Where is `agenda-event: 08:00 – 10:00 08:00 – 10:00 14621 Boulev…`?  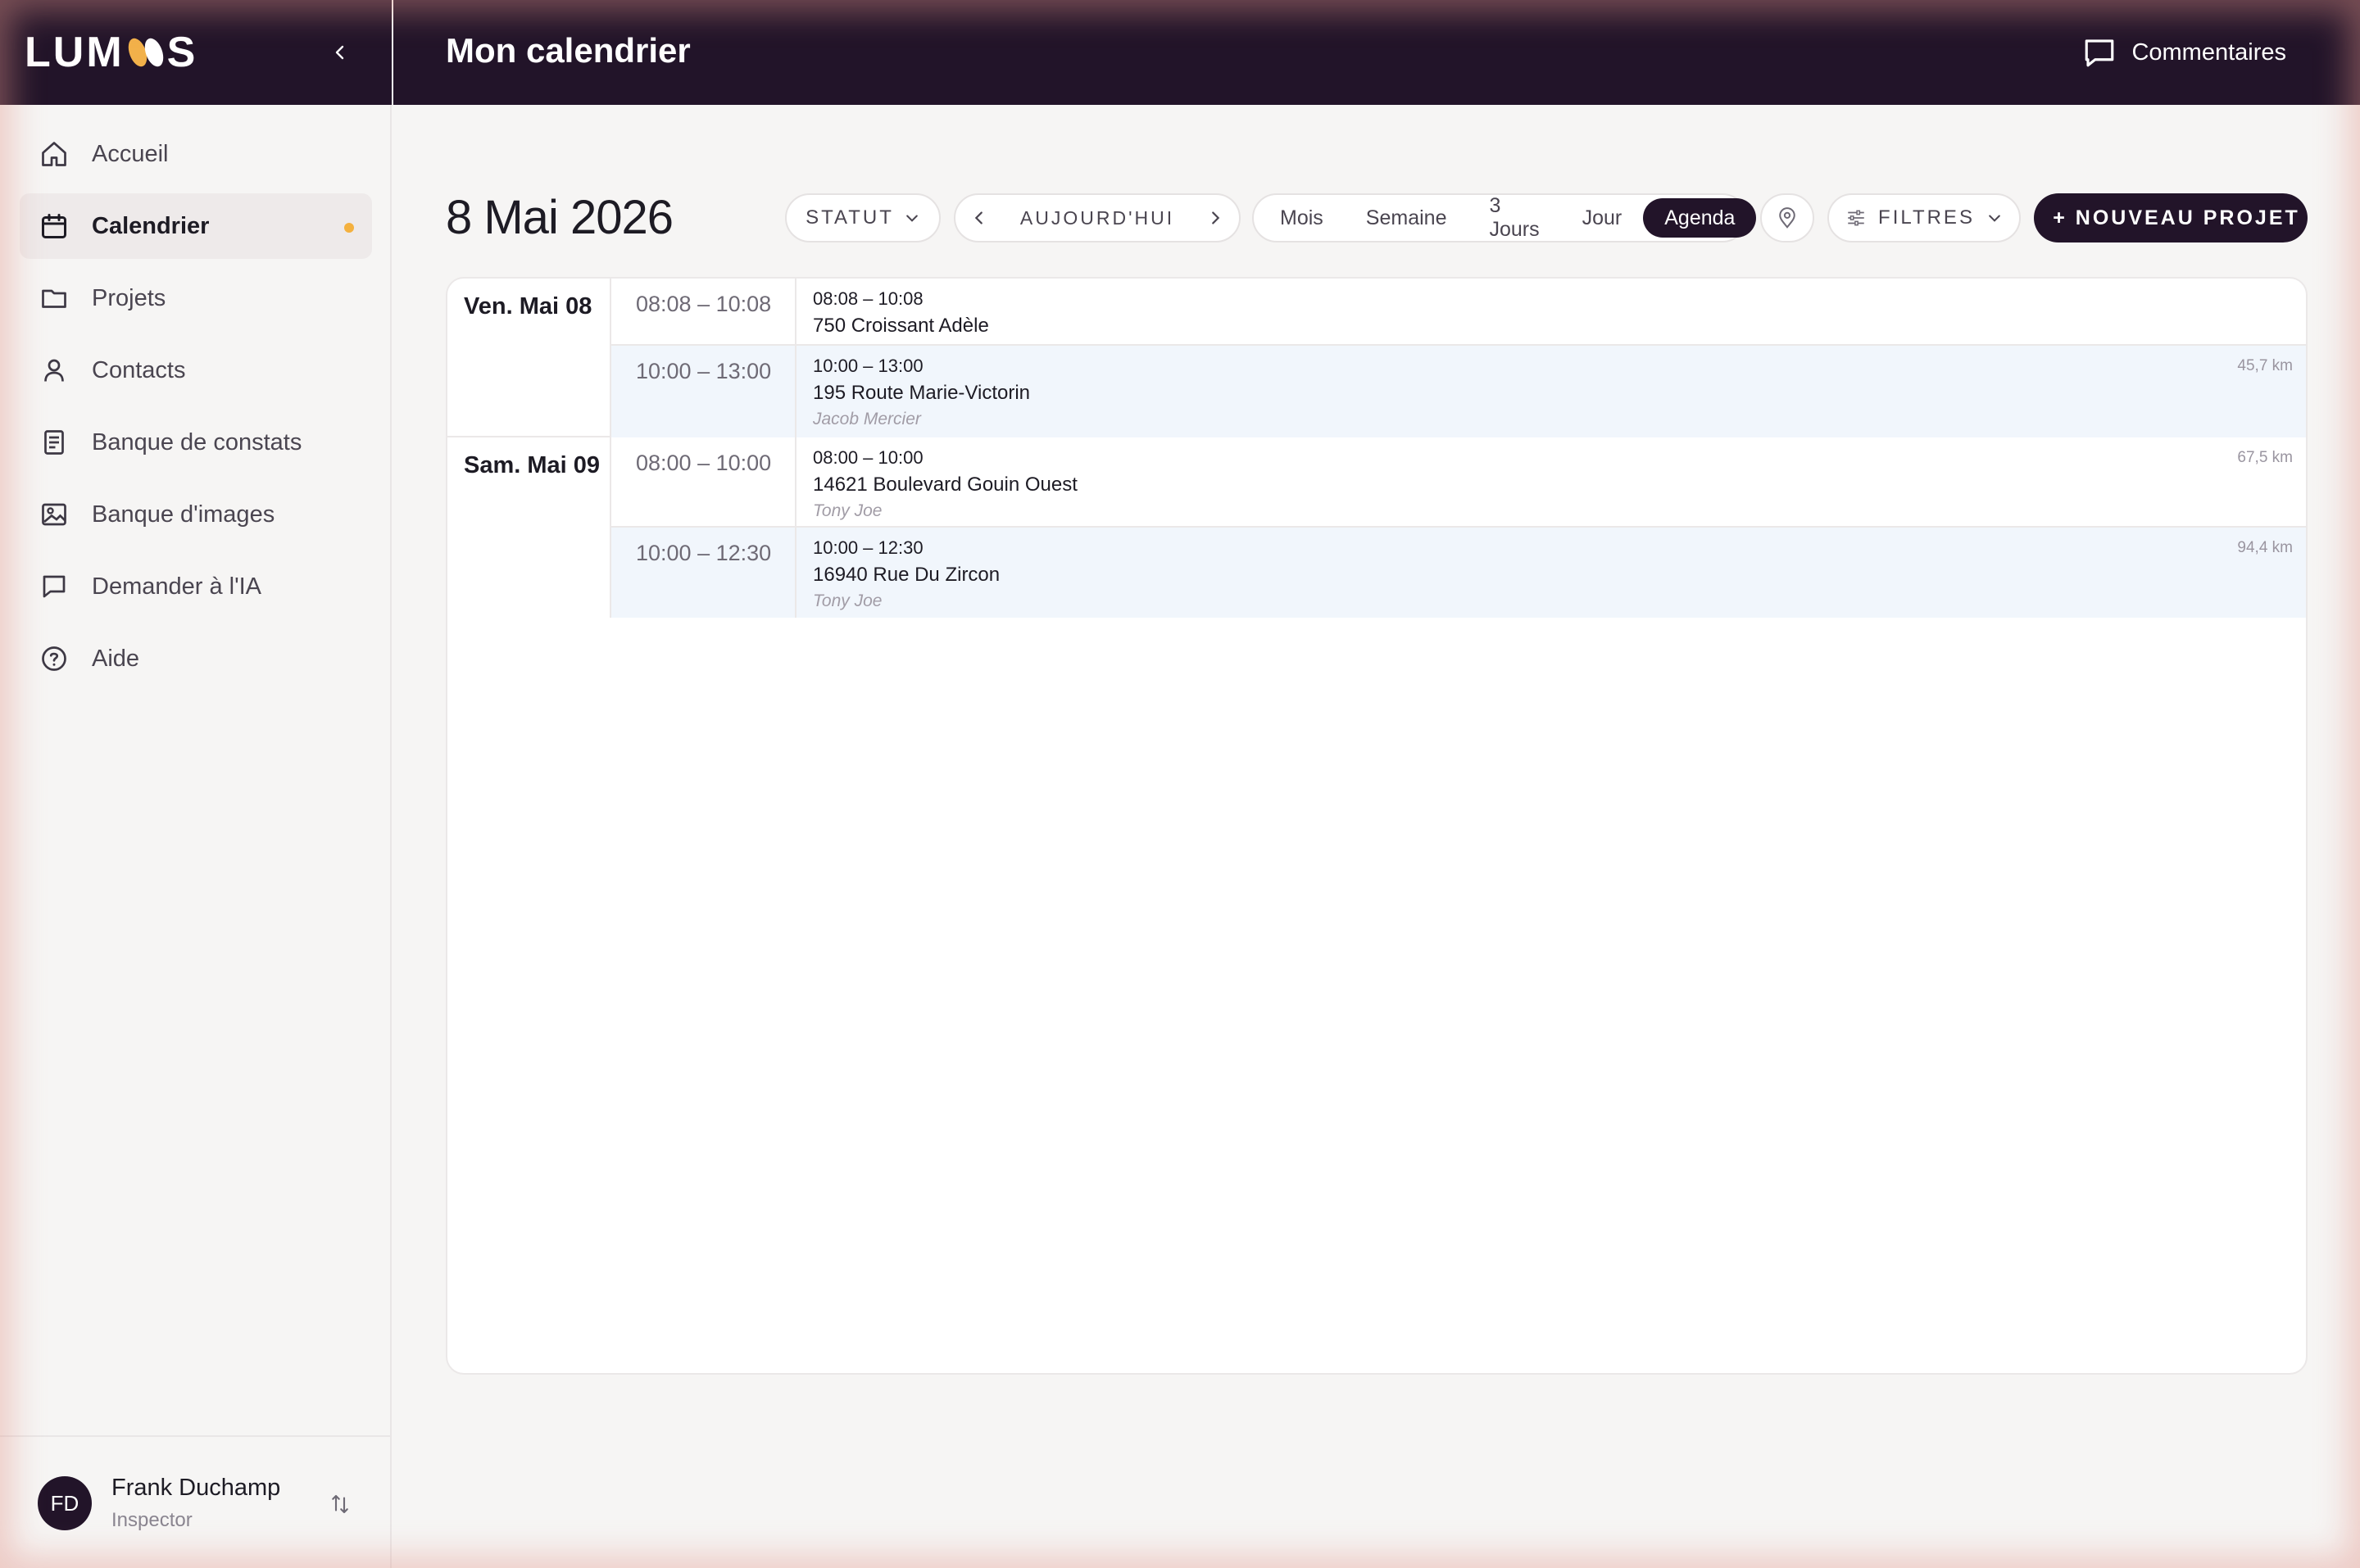 agenda-event: 08:00 – 10:00 08:00 – 10:00 14621 Boulev… is located at coordinates (1458, 482).